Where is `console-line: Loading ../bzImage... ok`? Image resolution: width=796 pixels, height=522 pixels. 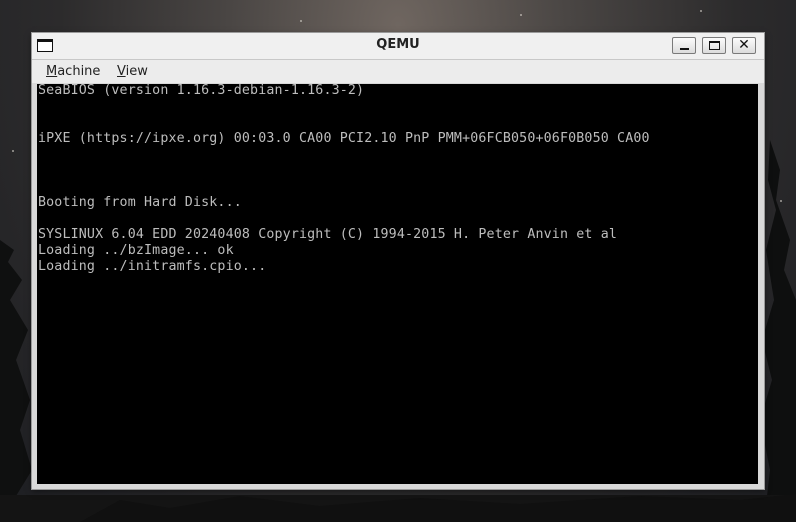
console-line: Loading ../bzImage... ok is located at coordinates (136, 250).